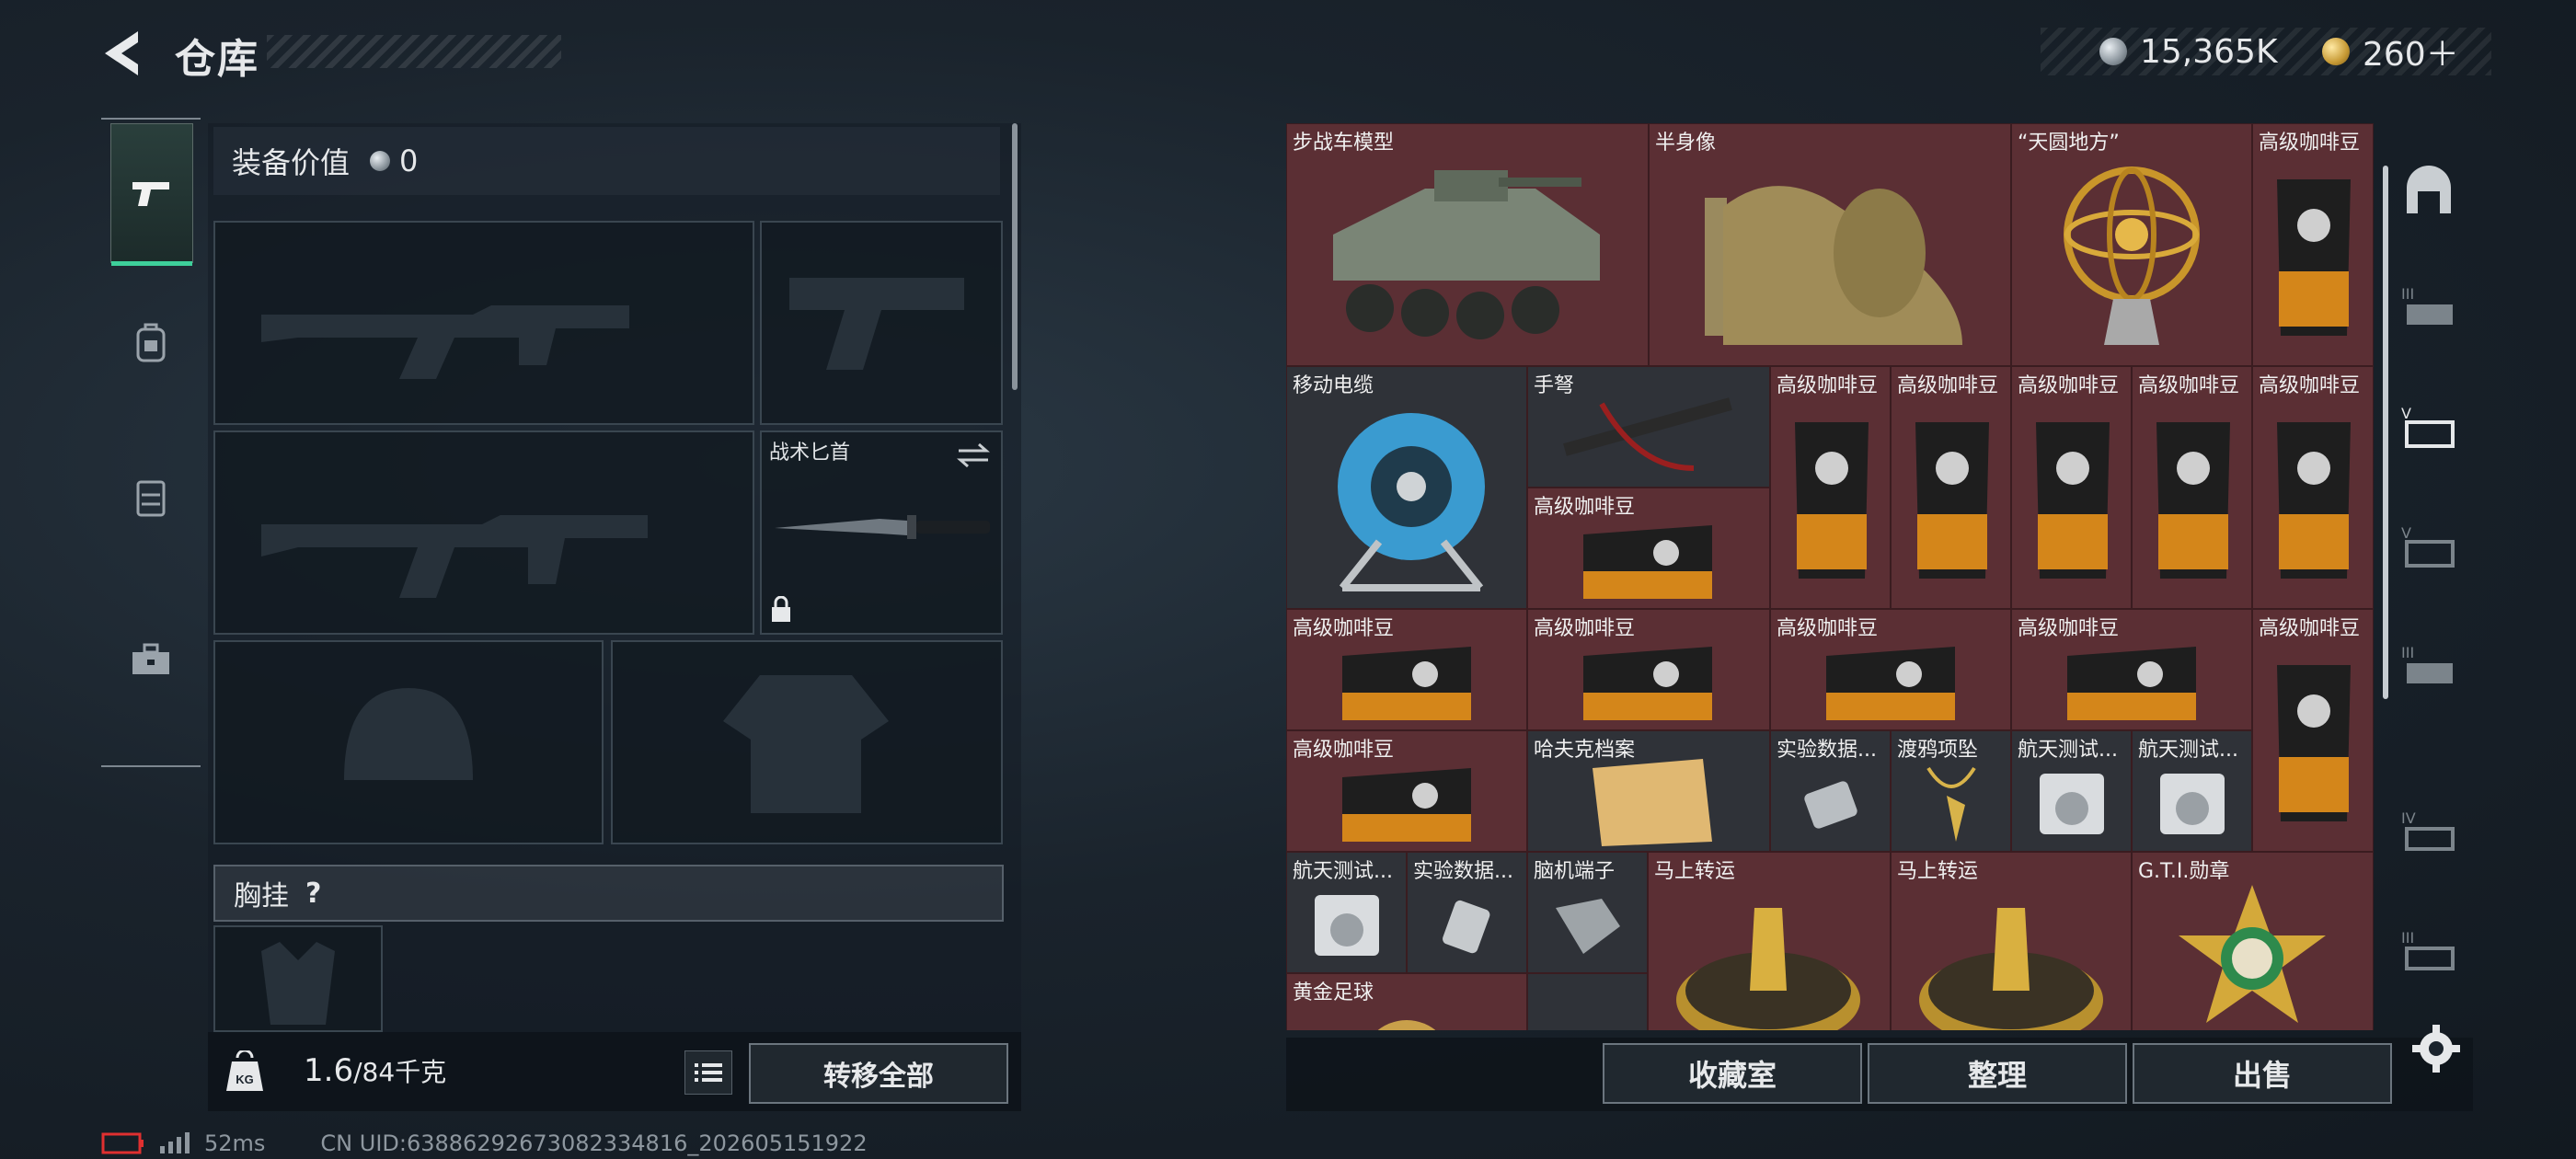 This screenshot has width=2576, height=1159. Describe the element at coordinates (298, 983) in the screenshot. I see `chest-rig-silhouette-icon` at that location.